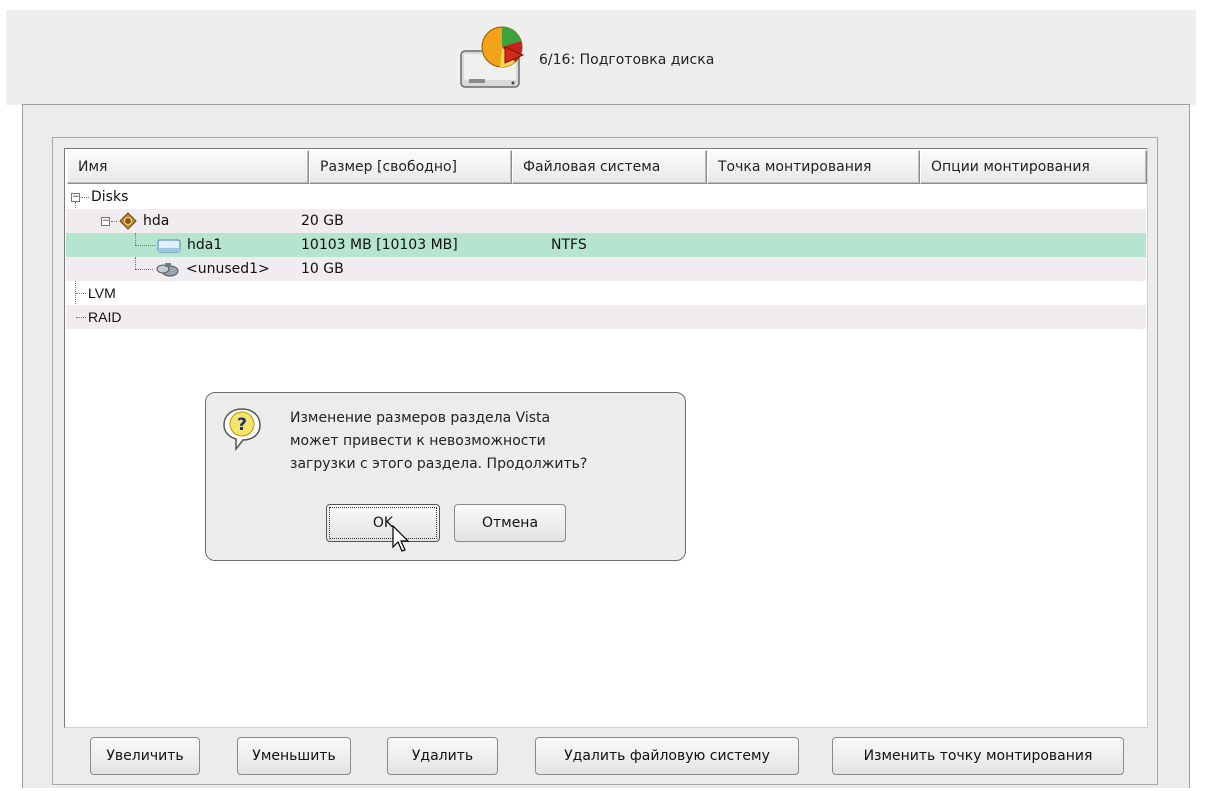 This screenshot has height=791, width=1206. What do you see at coordinates (606, 197) in the screenshot?
I see `tree-row-disks: − Disks` at bounding box center [606, 197].